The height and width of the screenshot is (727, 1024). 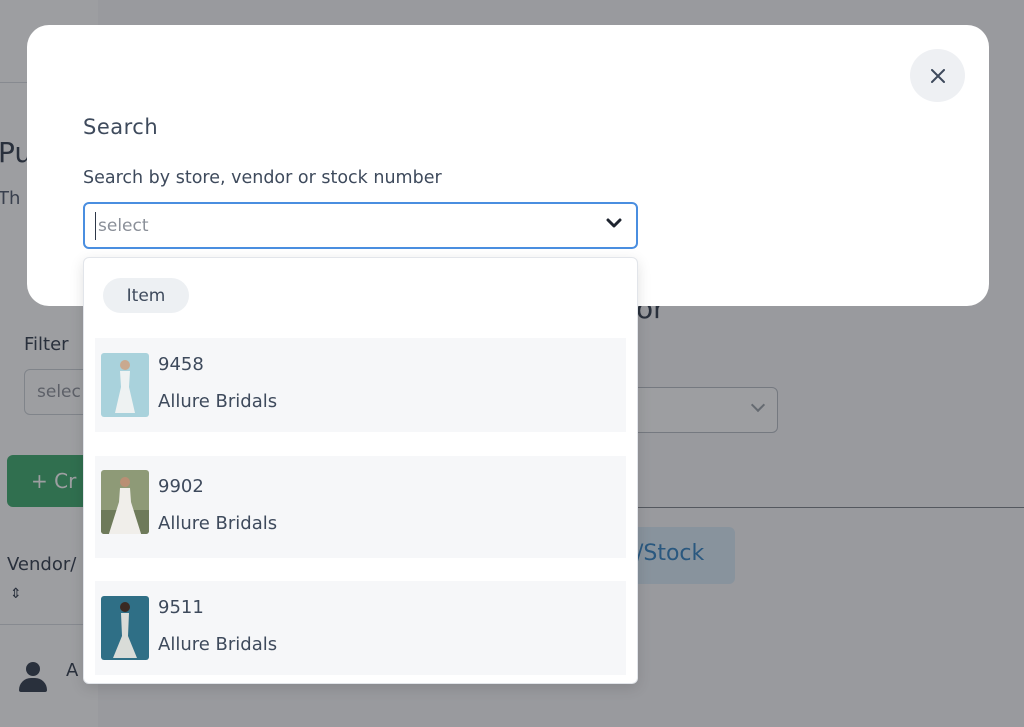 What do you see at coordinates (614, 224) in the screenshot?
I see `chevron-down-icon` at bounding box center [614, 224].